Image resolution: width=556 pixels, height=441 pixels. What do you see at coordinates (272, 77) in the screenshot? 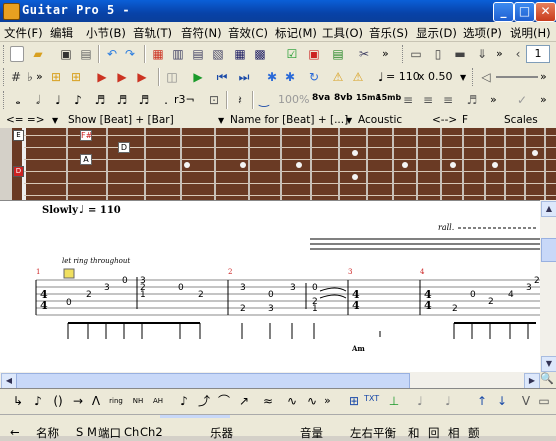
I see `metronome-icon: ✱` at bounding box center [272, 77].